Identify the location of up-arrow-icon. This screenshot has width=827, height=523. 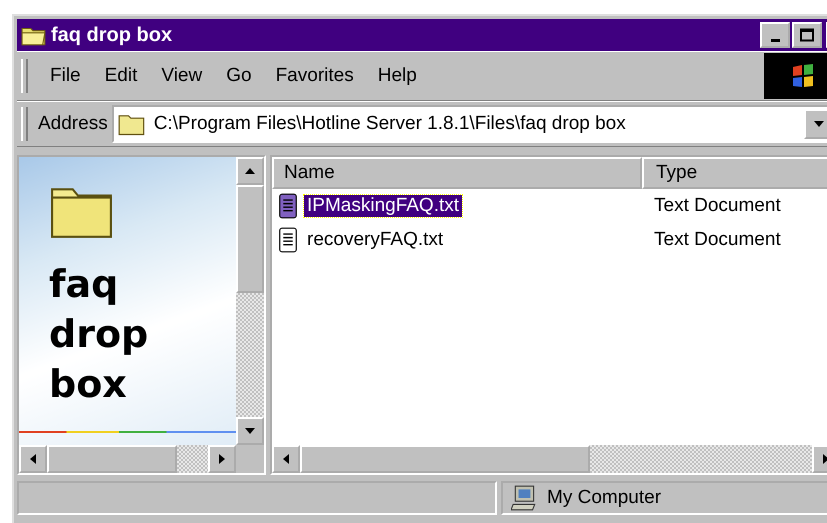
(250, 171).